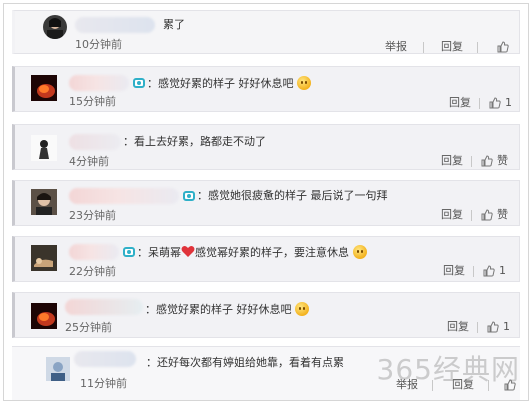 This screenshot has height=404, width=532. I want to click on comment-item: ：感觉好累的样子 好好休息吧 15分钟前 回复 1, so click(266, 89).